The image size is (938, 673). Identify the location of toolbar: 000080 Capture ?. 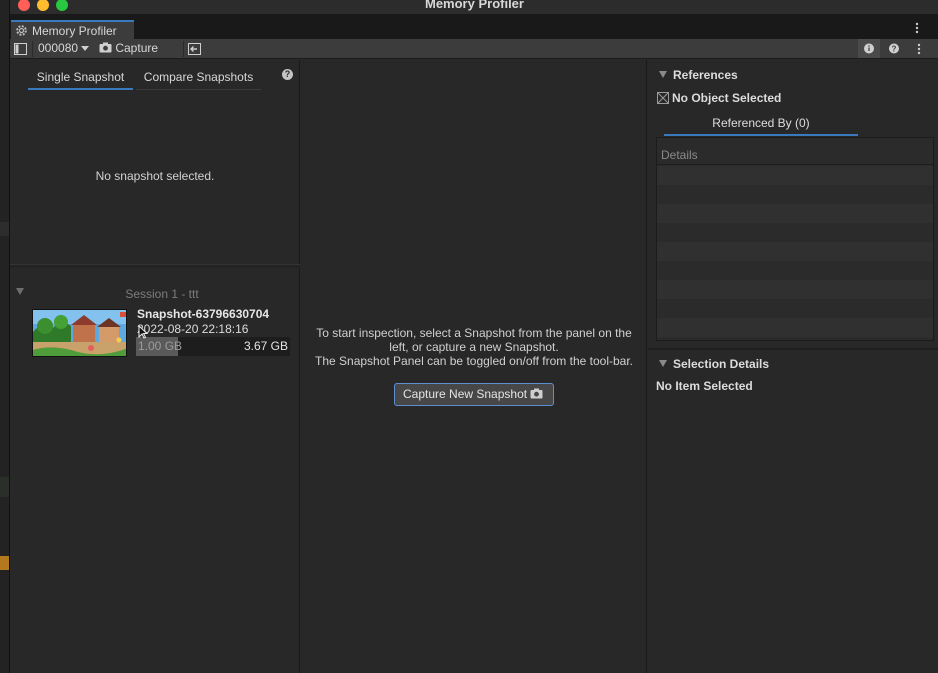
(474, 54).